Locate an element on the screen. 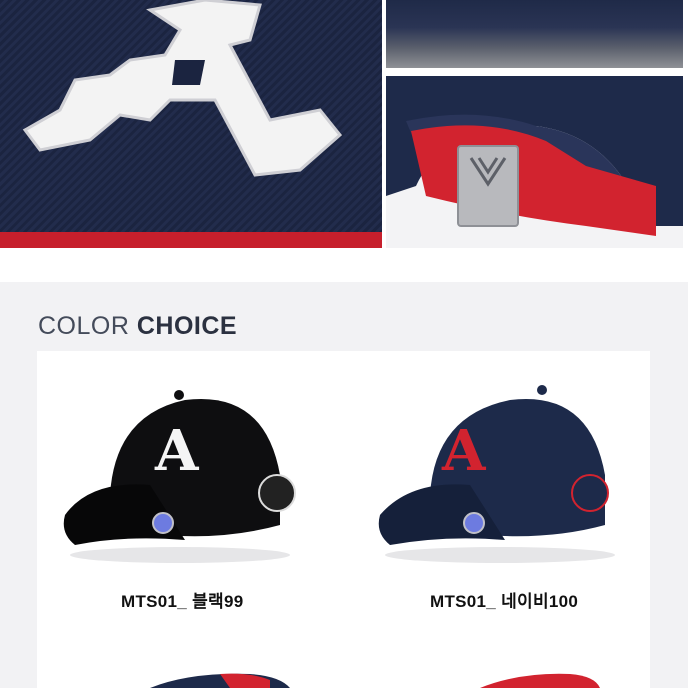 Image resolution: width=688 pixels, height=688 pixels. cap-strap-photo is located at coordinates (534, 162).